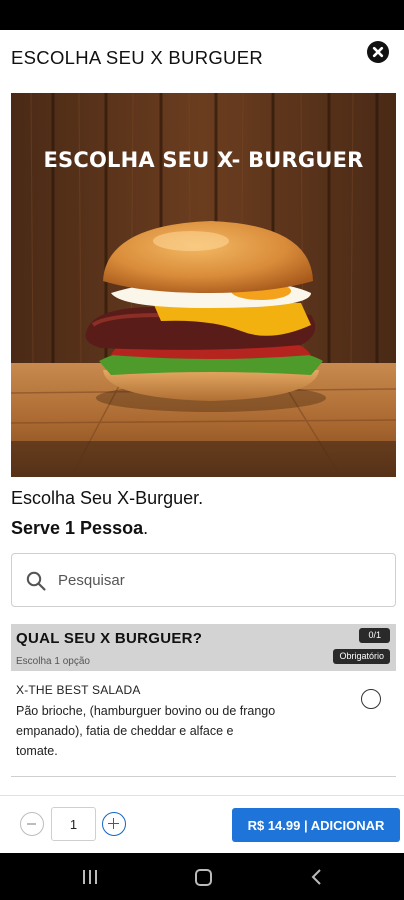 This screenshot has height=900, width=404. Describe the element at coordinates (36, 581) in the screenshot. I see `search-icon` at that location.